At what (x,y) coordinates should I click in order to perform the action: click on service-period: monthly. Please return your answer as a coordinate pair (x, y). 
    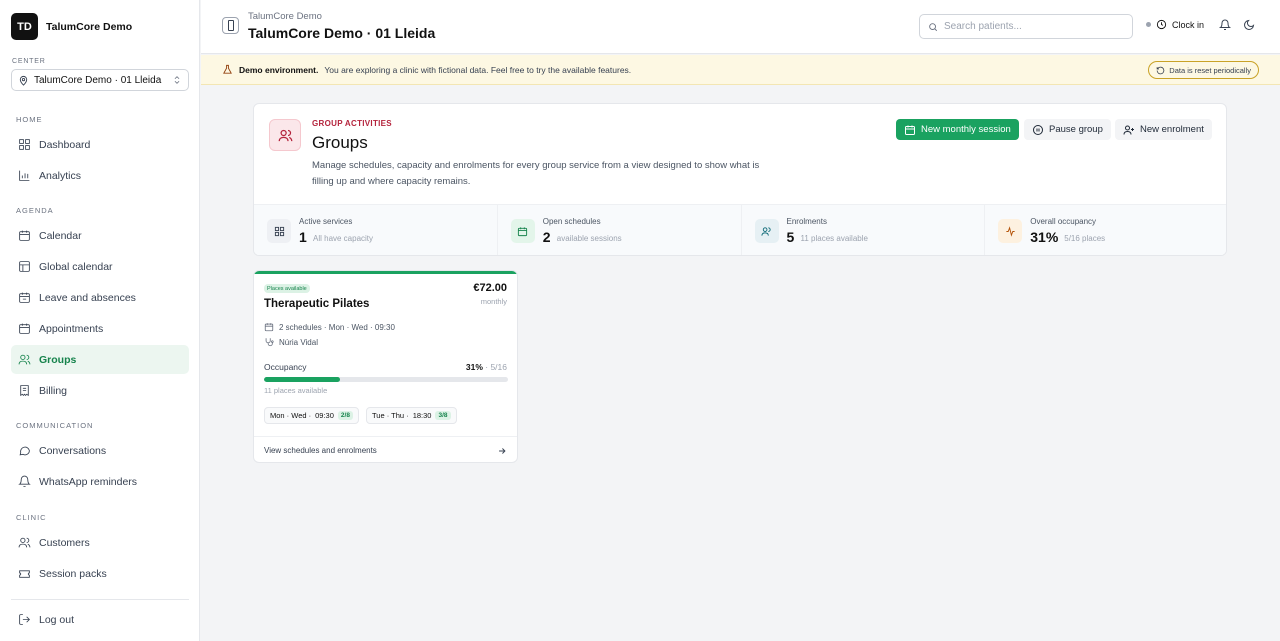
    Looking at the image, I should click on (493, 301).